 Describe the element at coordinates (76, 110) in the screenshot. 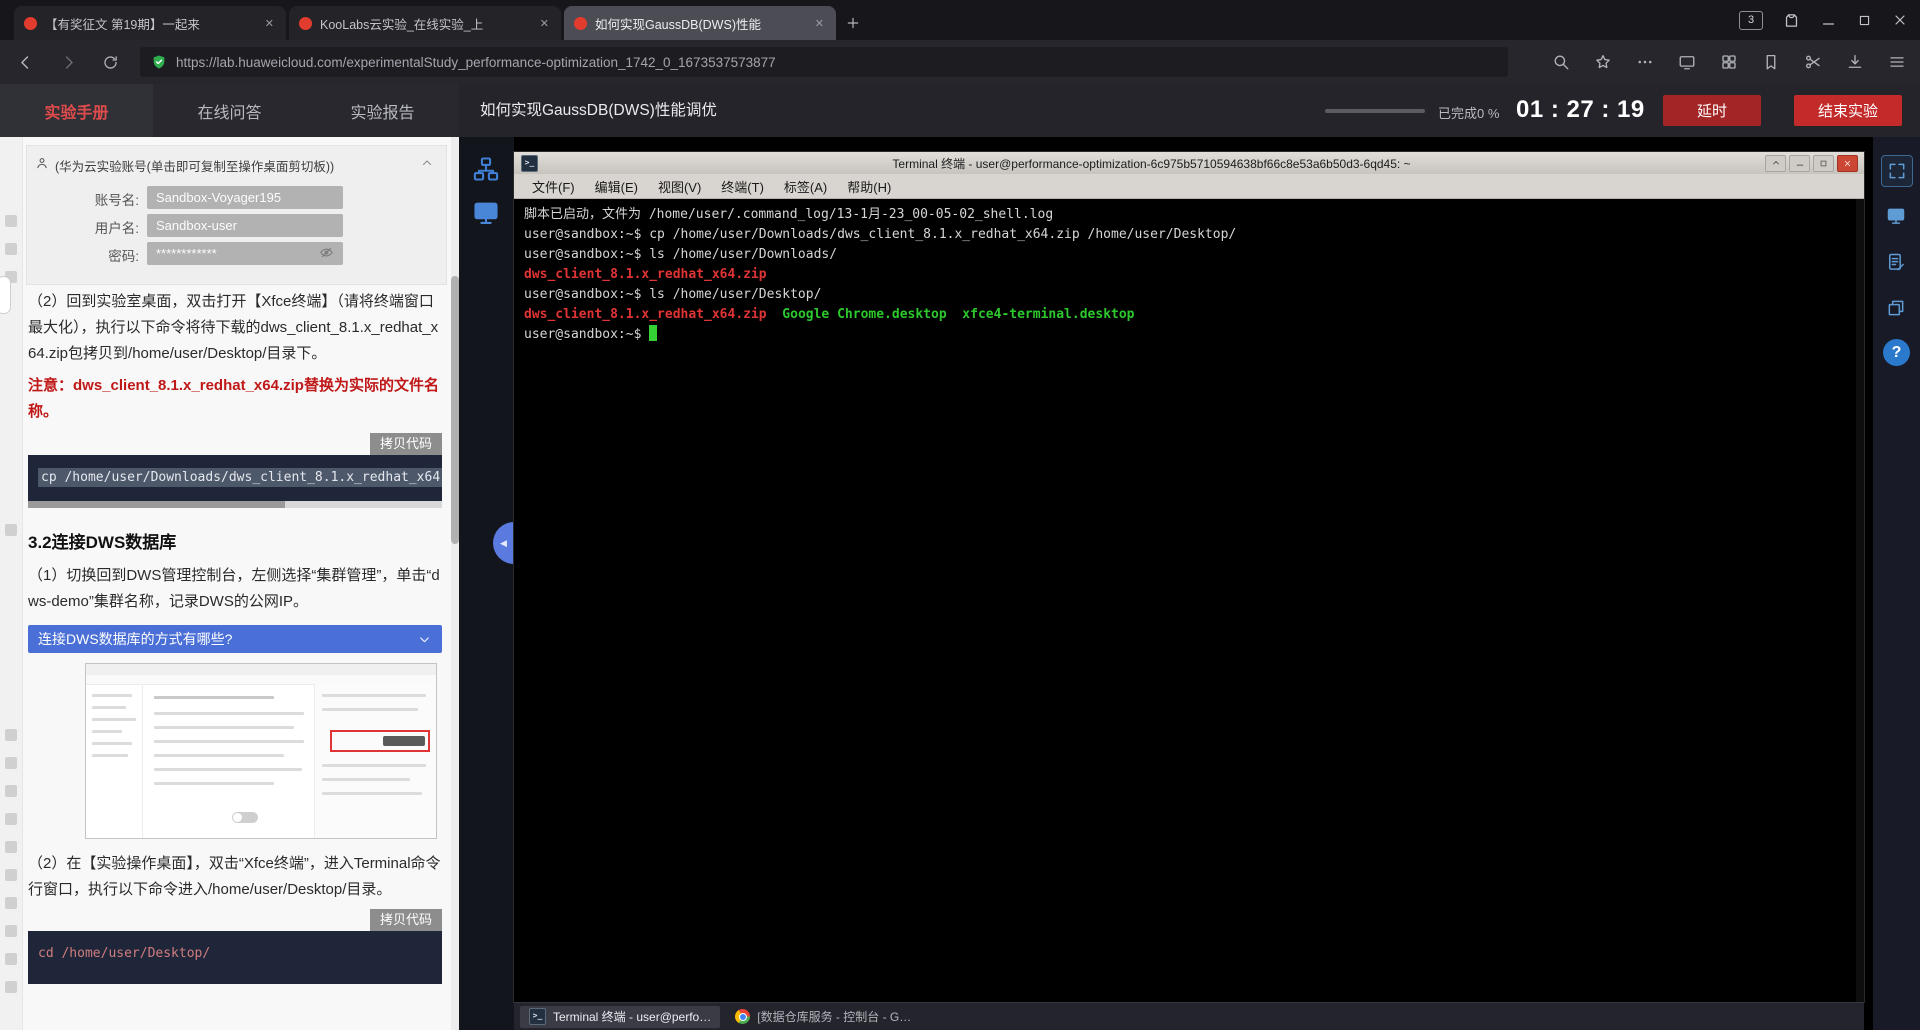

I see `lab-tab-1: 实验手册` at that location.